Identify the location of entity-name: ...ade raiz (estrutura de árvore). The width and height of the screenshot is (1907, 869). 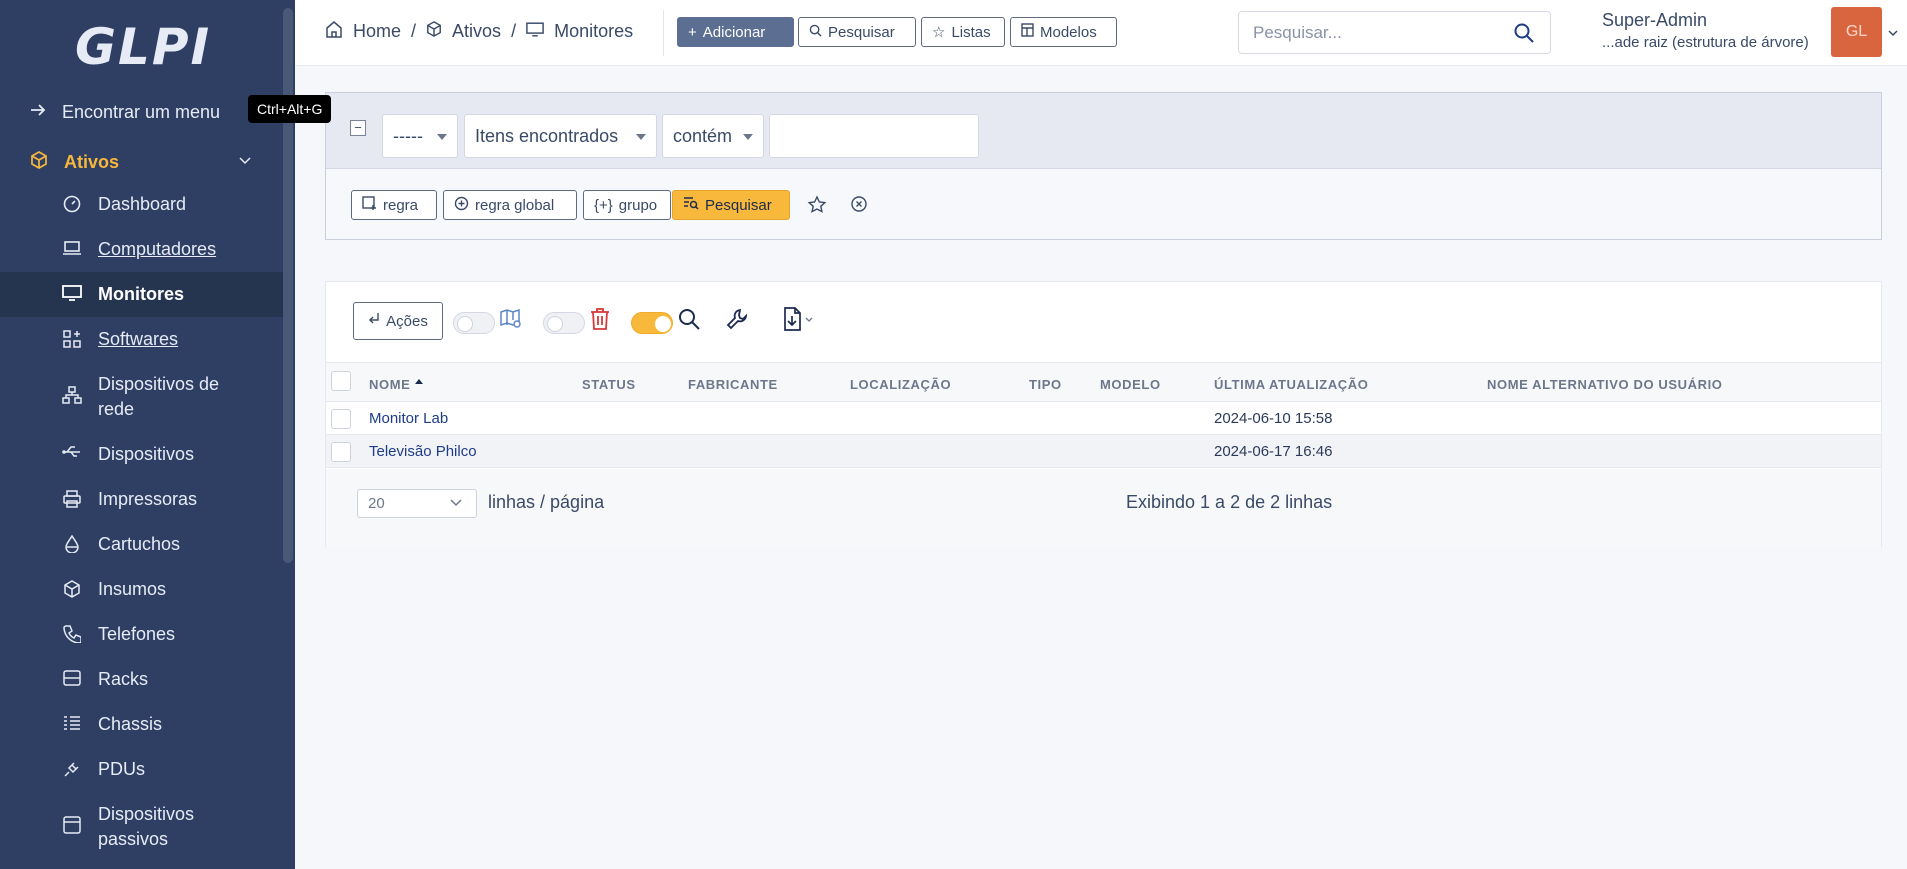
(1705, 42).